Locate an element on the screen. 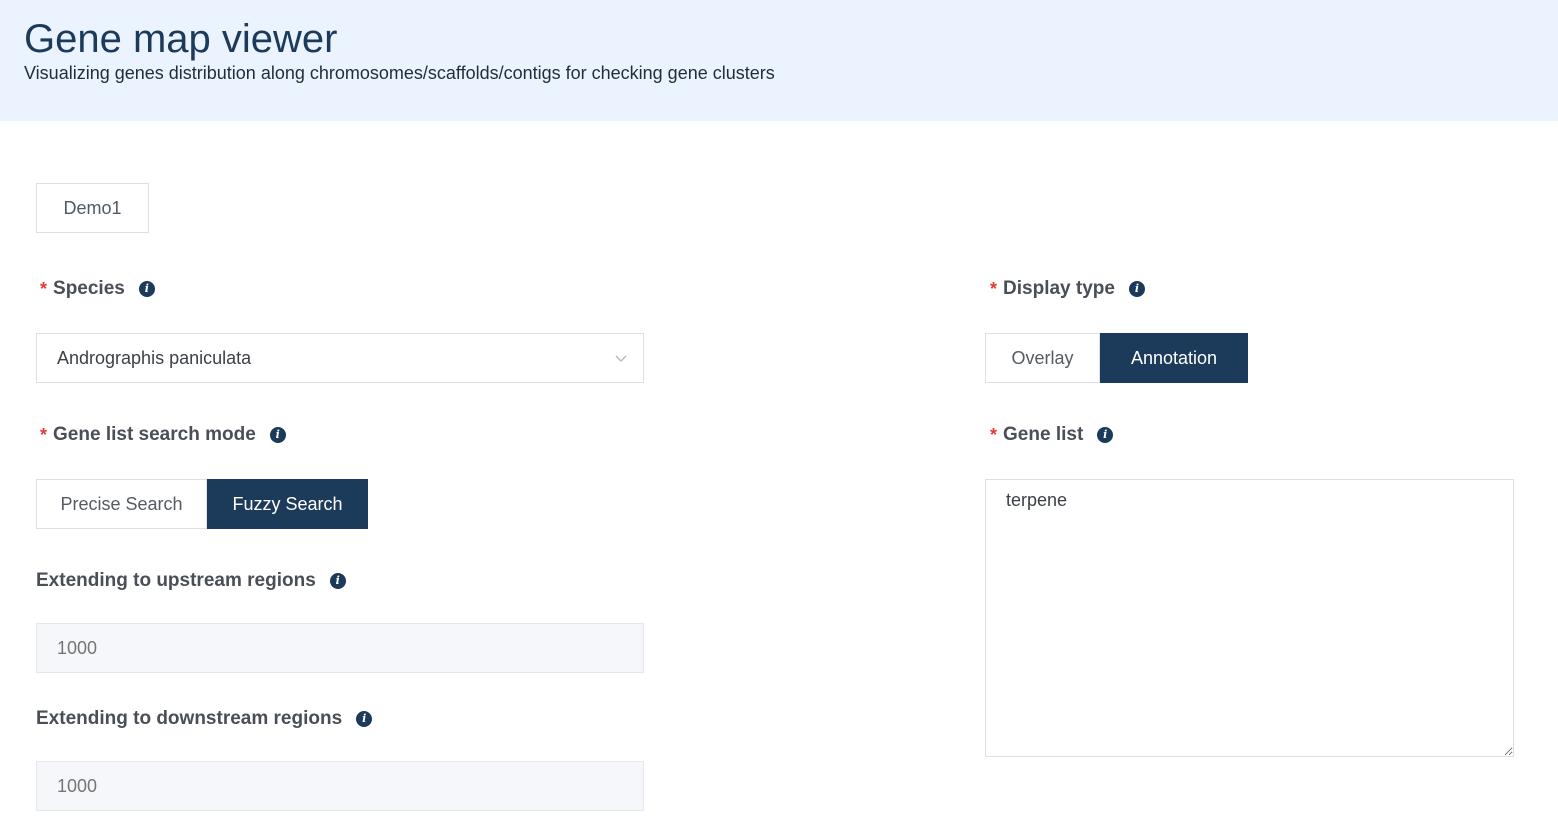  gene-list-label: * Gene list i is located at coordinates (1052, 435).